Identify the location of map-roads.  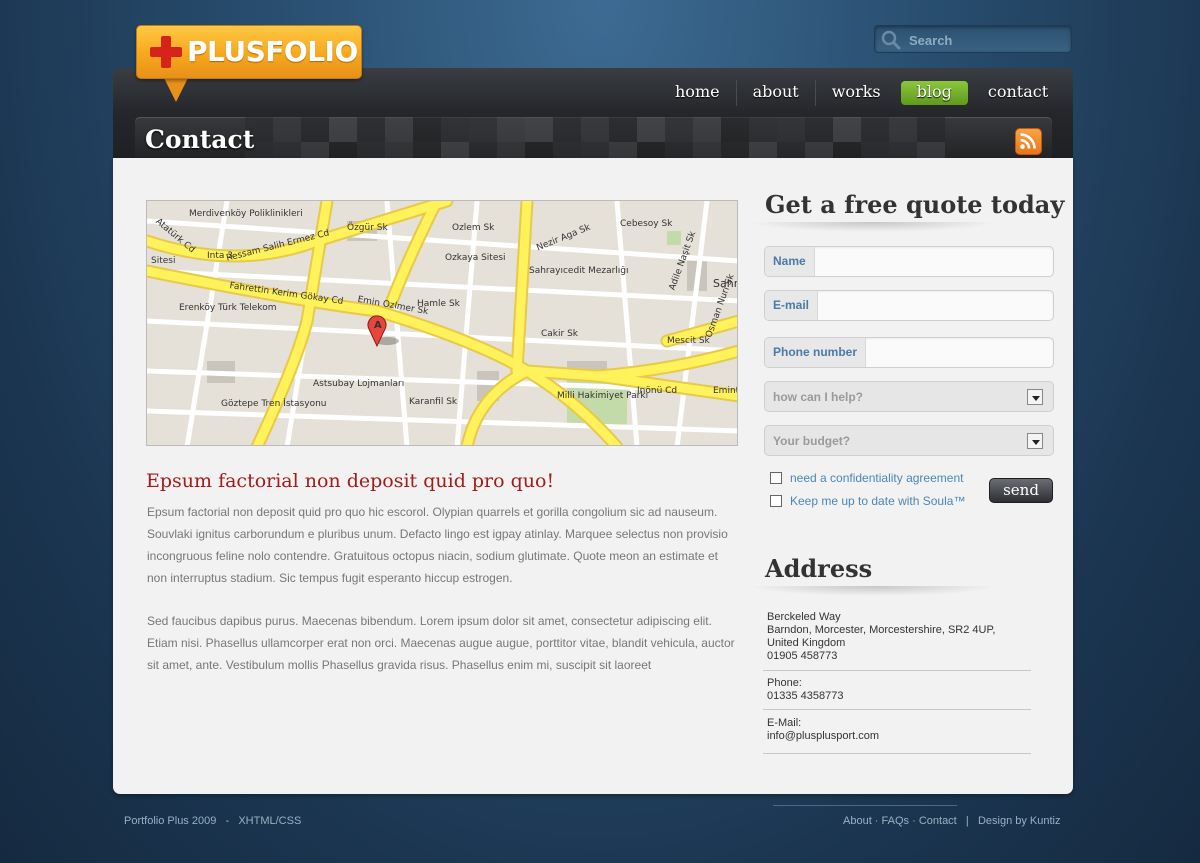
(442, 323).